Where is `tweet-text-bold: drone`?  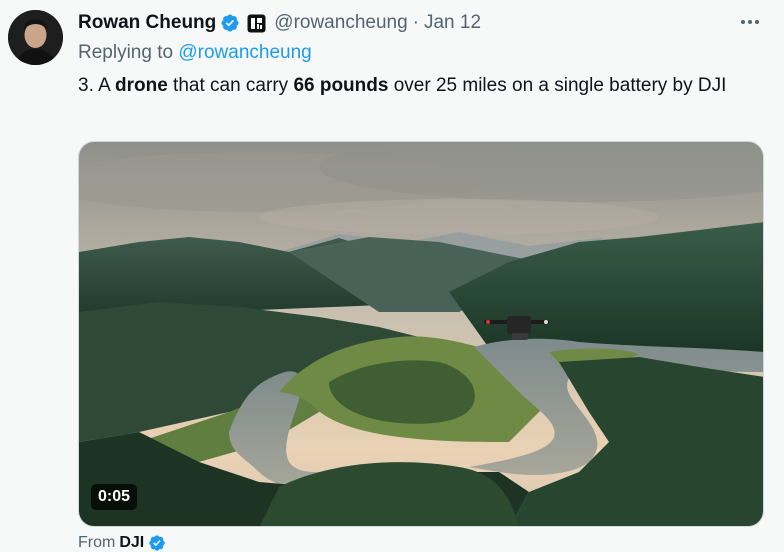
tweet-text-bold: drone is located at coordinates (141, 85).